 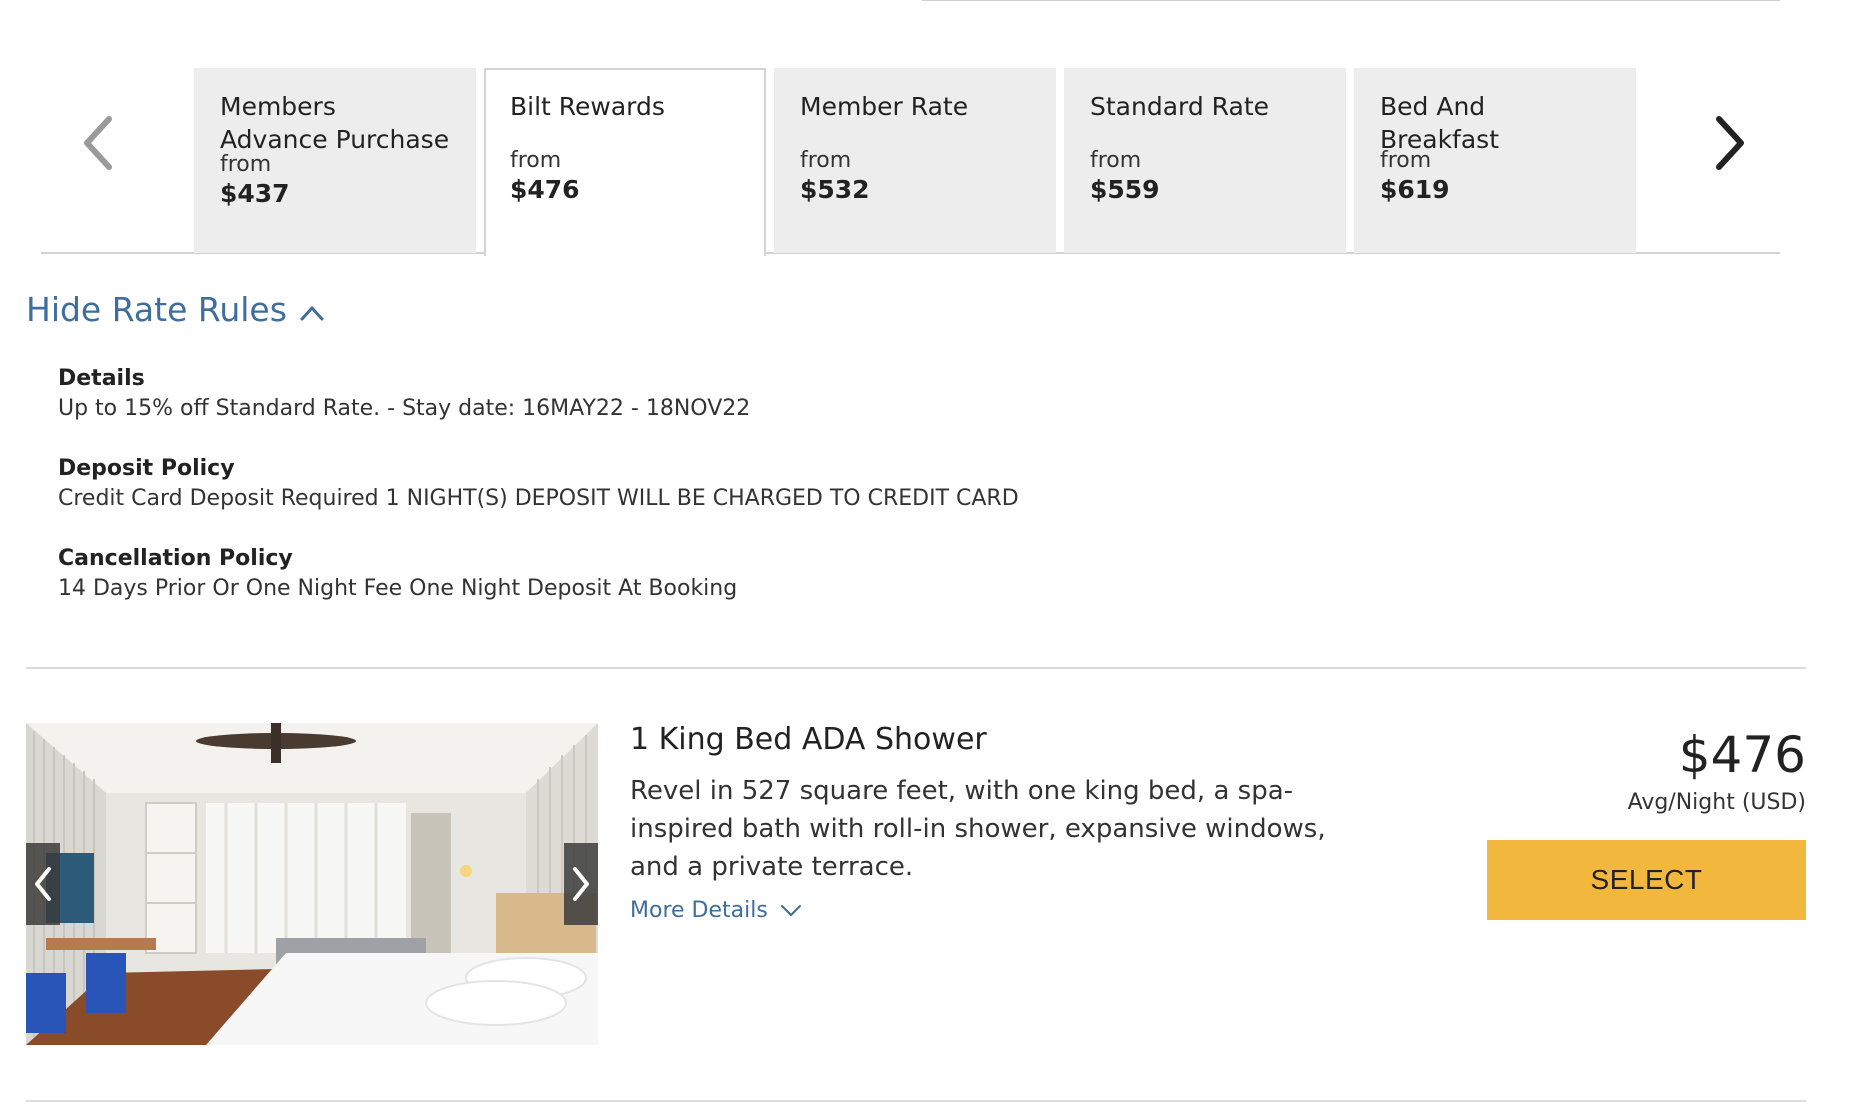 What do you see at coordinates (625, 162) in the screenshot?
I see `rate-tab-bilt-rewards: Bilt Rewards from $476` at bounding box center [625, 162].